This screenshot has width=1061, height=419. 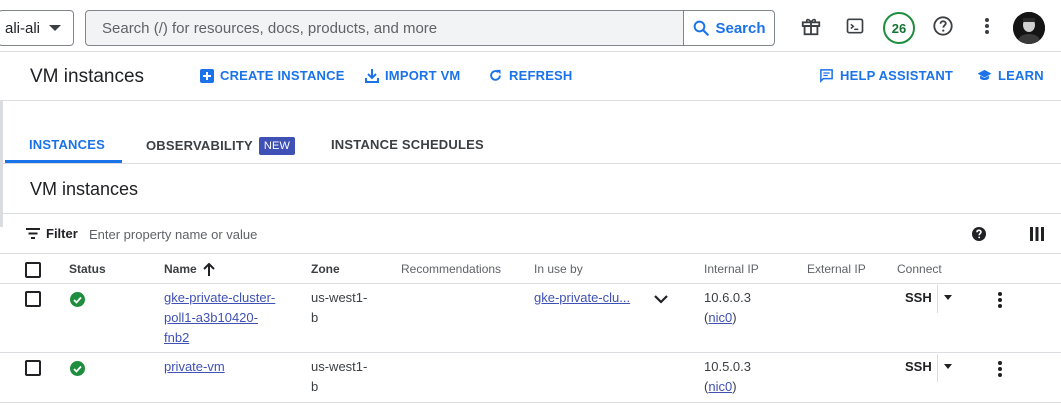 I want to click on tab-observability: OBSERVABILITY NEW, so click(x=221, y=146).